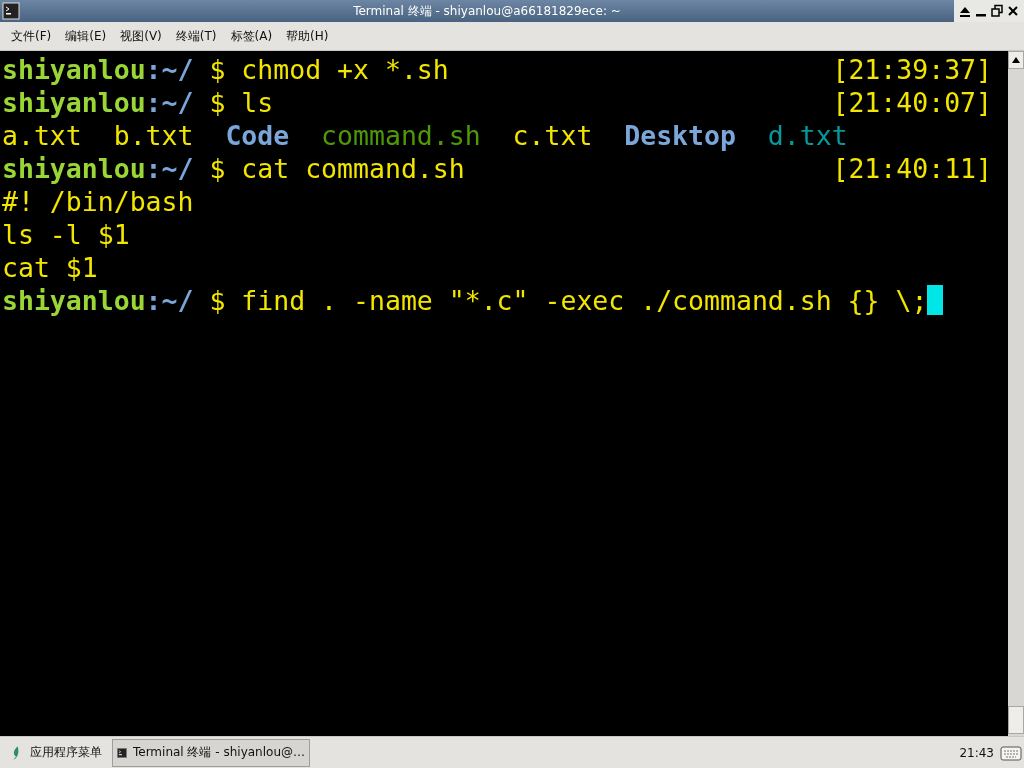 The image size is (1024, 768). What do you see at coordinates (487, 11) in the screenshot?
I see `window-title: Terminal 终端 - shiyanlou@a66181829ece: ~` at bounding box center [487, 11].